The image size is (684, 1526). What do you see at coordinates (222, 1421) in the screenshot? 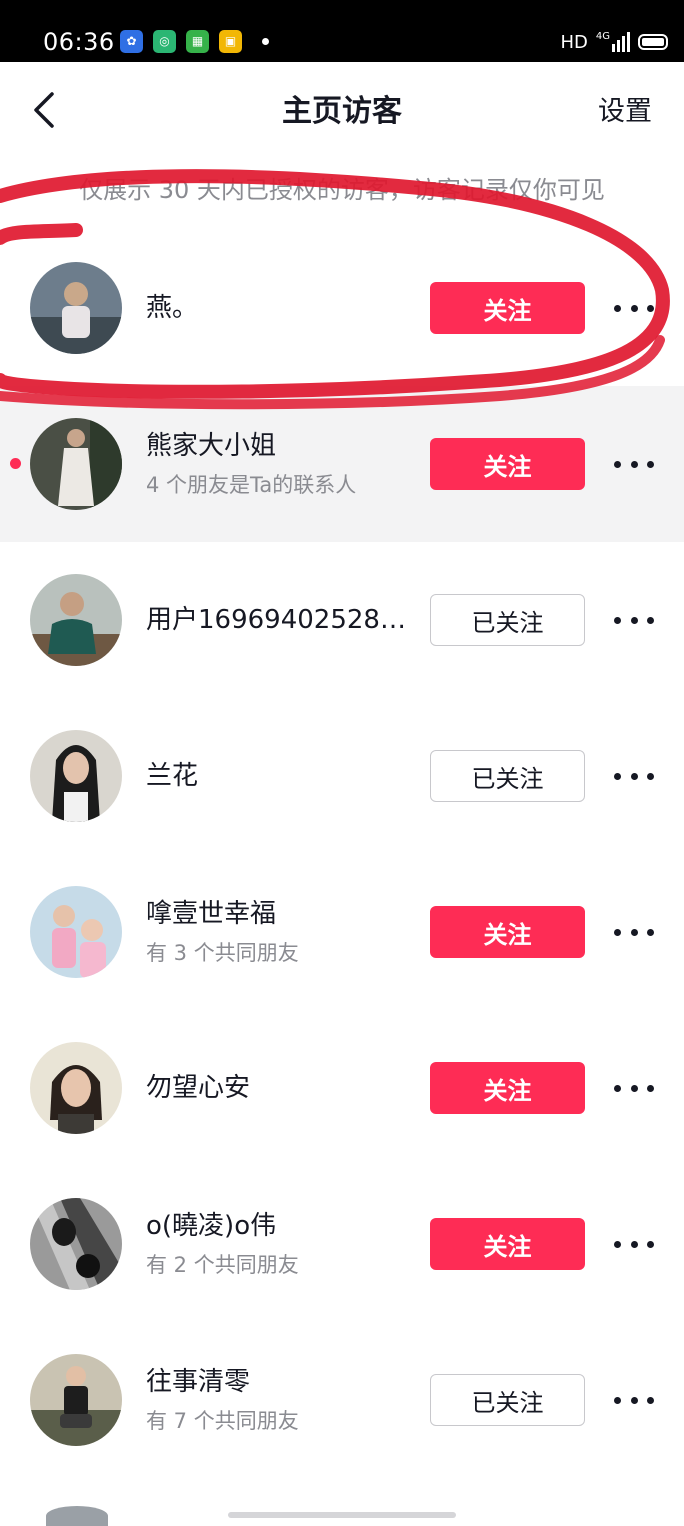
I see `visitor-subtitle: 有 7 个共同朋友` at bounding box center [222, 1421].